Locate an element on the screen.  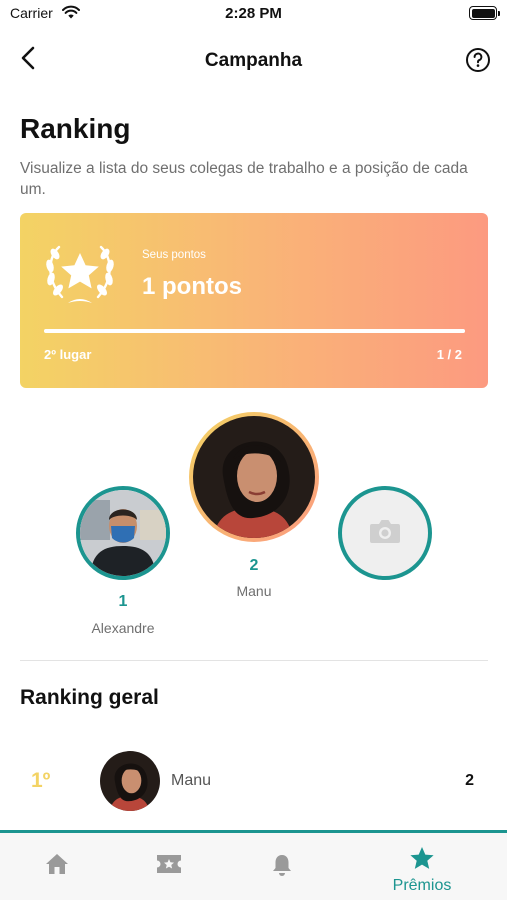
help-button is located at coordinates (478, 60).